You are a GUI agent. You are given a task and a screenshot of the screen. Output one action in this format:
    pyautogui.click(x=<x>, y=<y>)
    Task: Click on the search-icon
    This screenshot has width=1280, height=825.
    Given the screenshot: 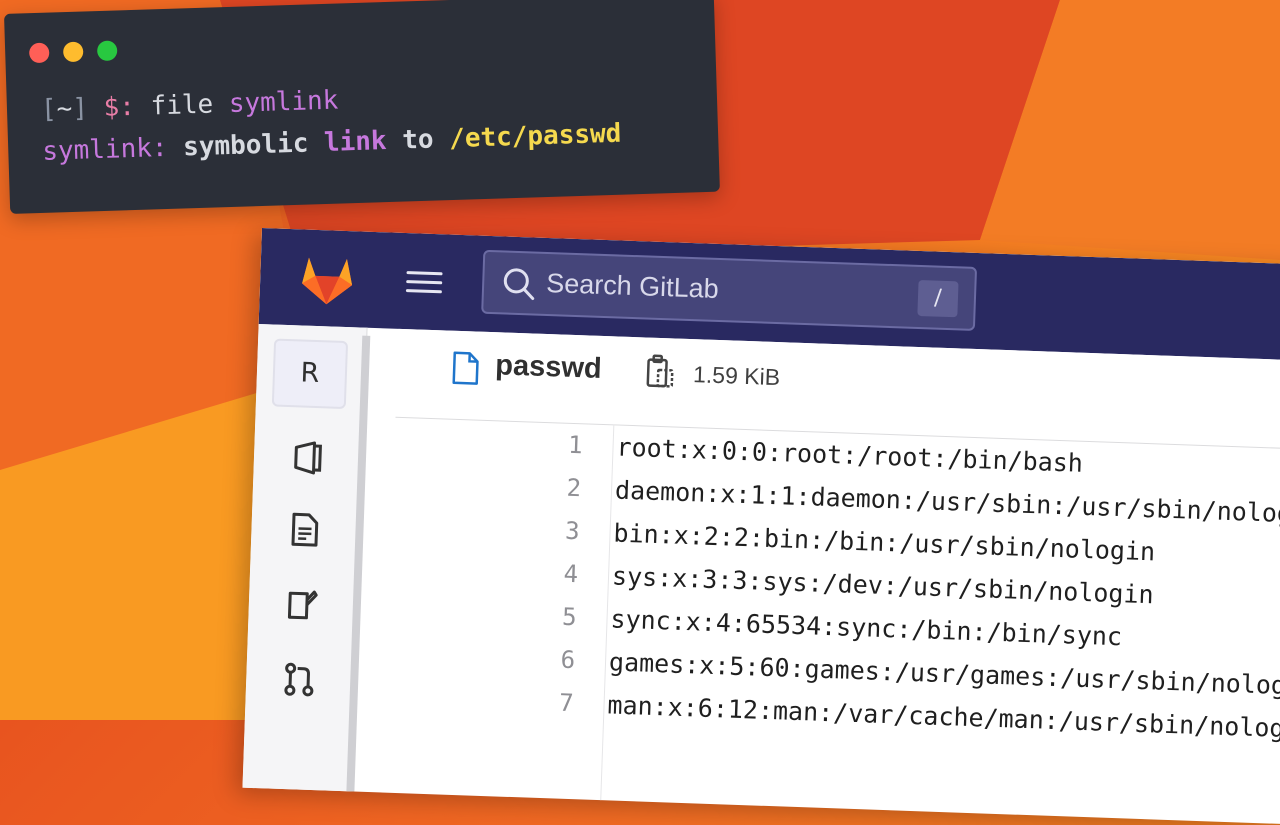 What is the action you would take?
    pyautogui.click(x=519, y=283)
    